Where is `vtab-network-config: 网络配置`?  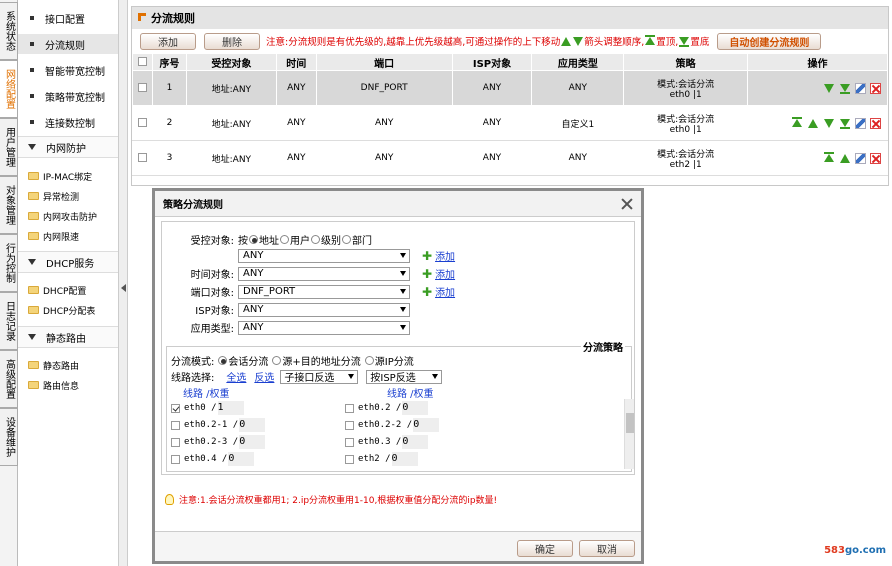 vtab-network-config: 网络配置 is located at coordinates (9, 89).